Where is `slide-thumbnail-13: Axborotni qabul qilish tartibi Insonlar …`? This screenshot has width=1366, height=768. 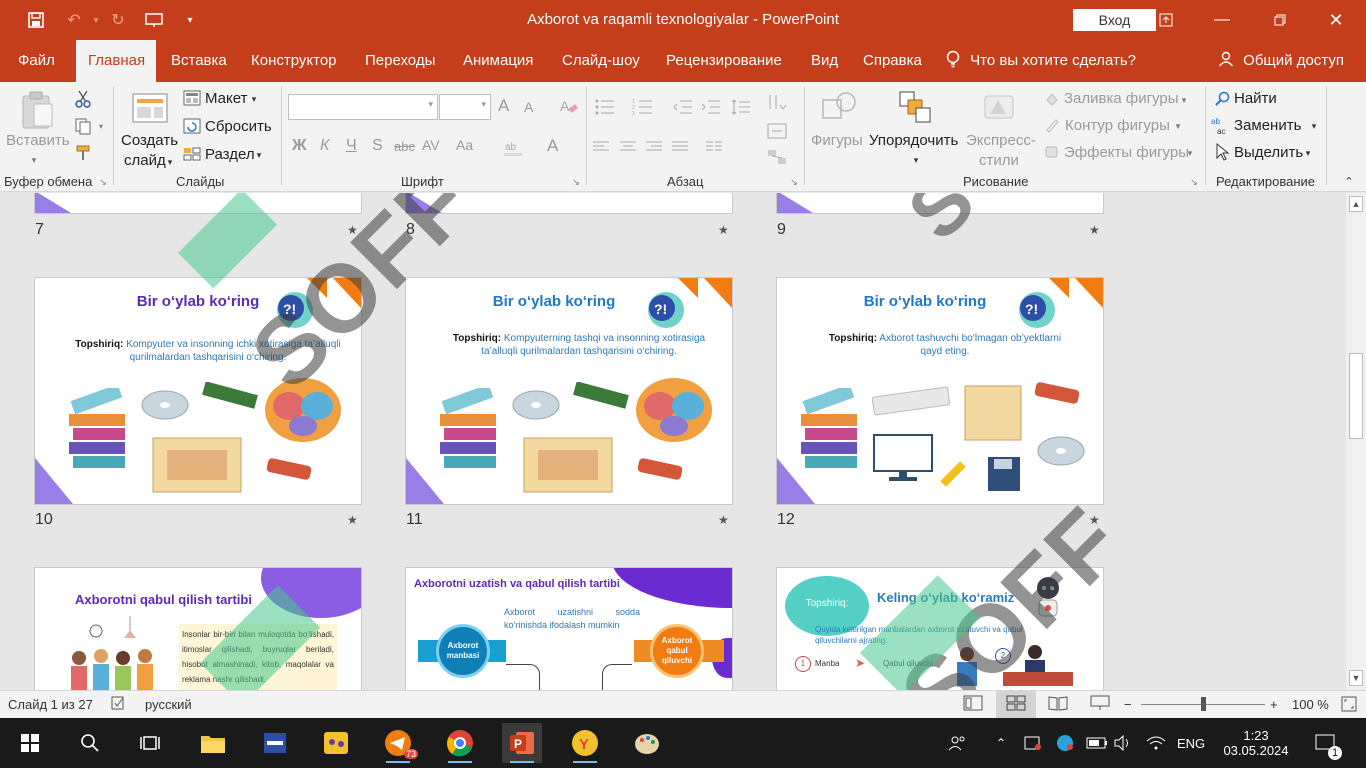 slide-thumbnail-13: Axborotni qabul qilish tartibi Insonlar … is located at coordinates (198, 628).